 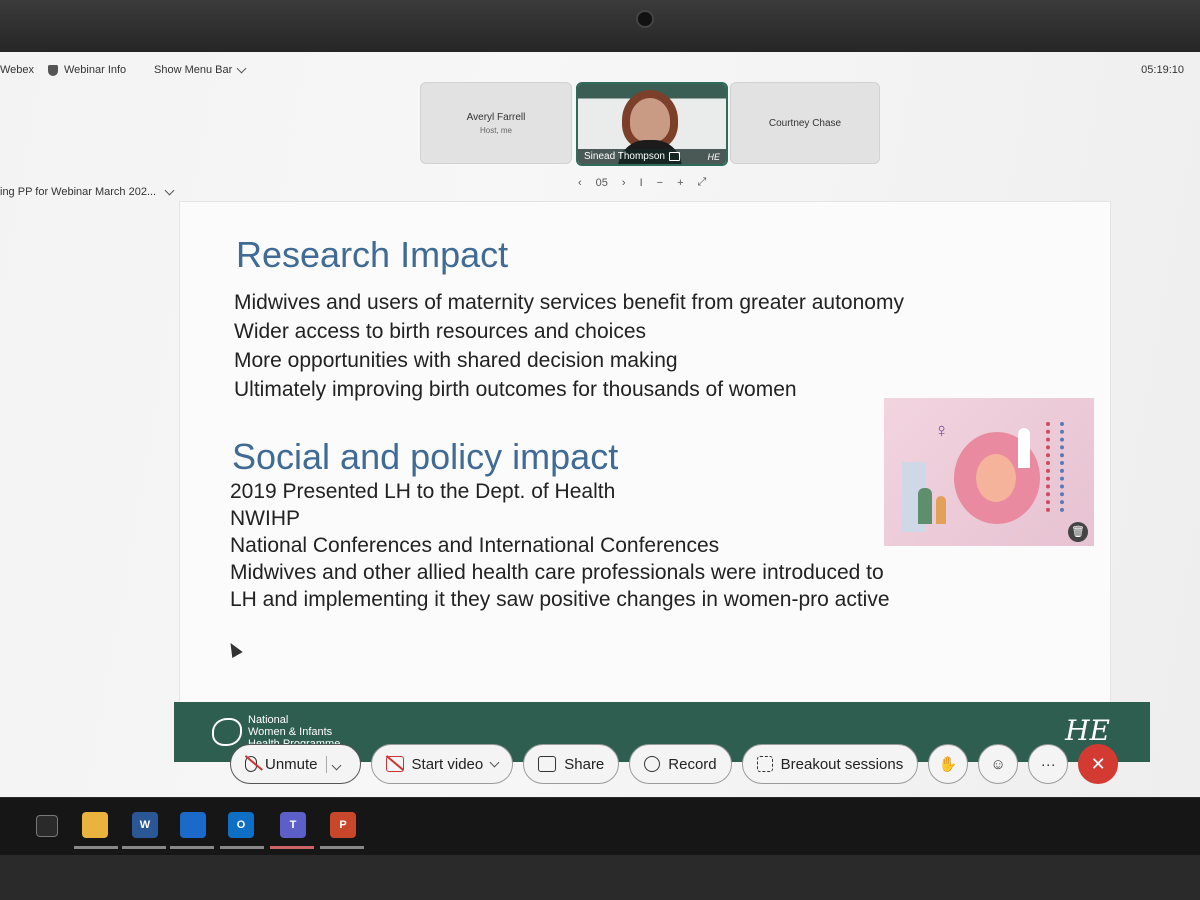 I want to click on participant-tile-courtney: Courtney Chase, so click(x=805, y=123).